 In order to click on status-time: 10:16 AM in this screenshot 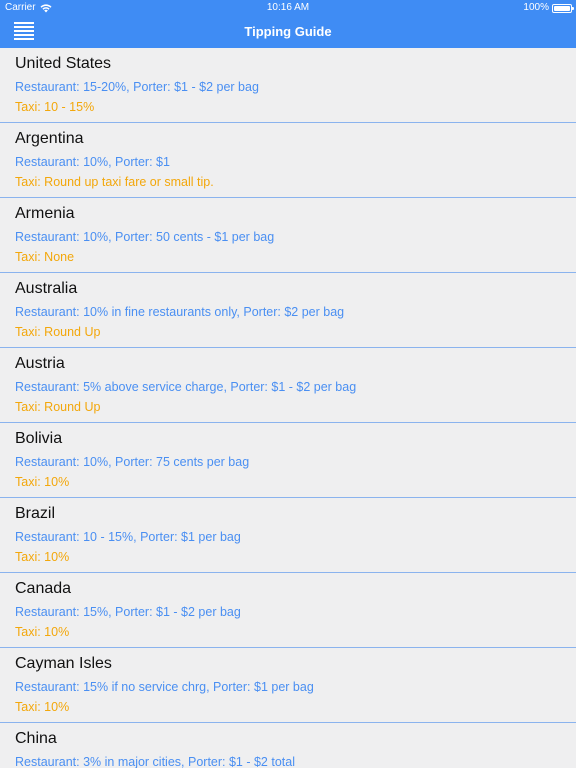, I will do `click(288, 7)`.